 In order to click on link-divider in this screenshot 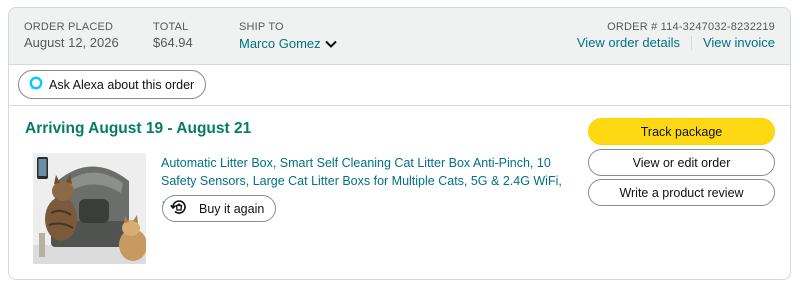, I will do `click(691, 42)`.